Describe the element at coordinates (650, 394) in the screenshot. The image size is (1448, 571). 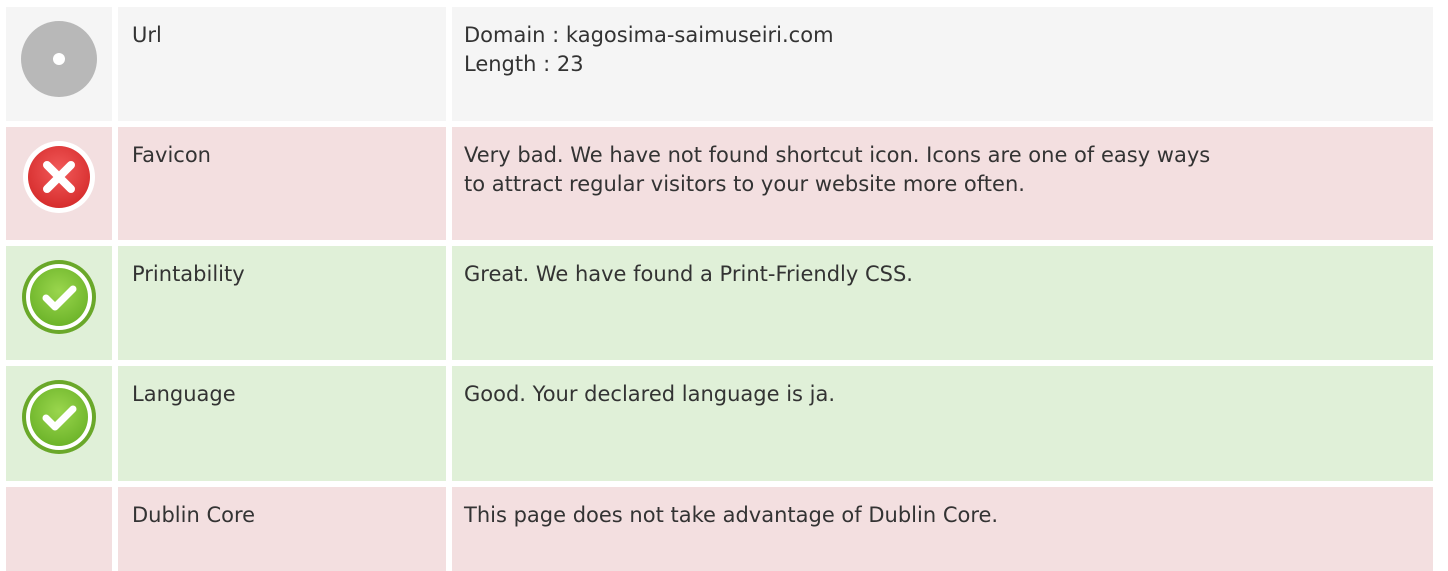
I see `language-message: Good. Your declared language is ja.` at that location.